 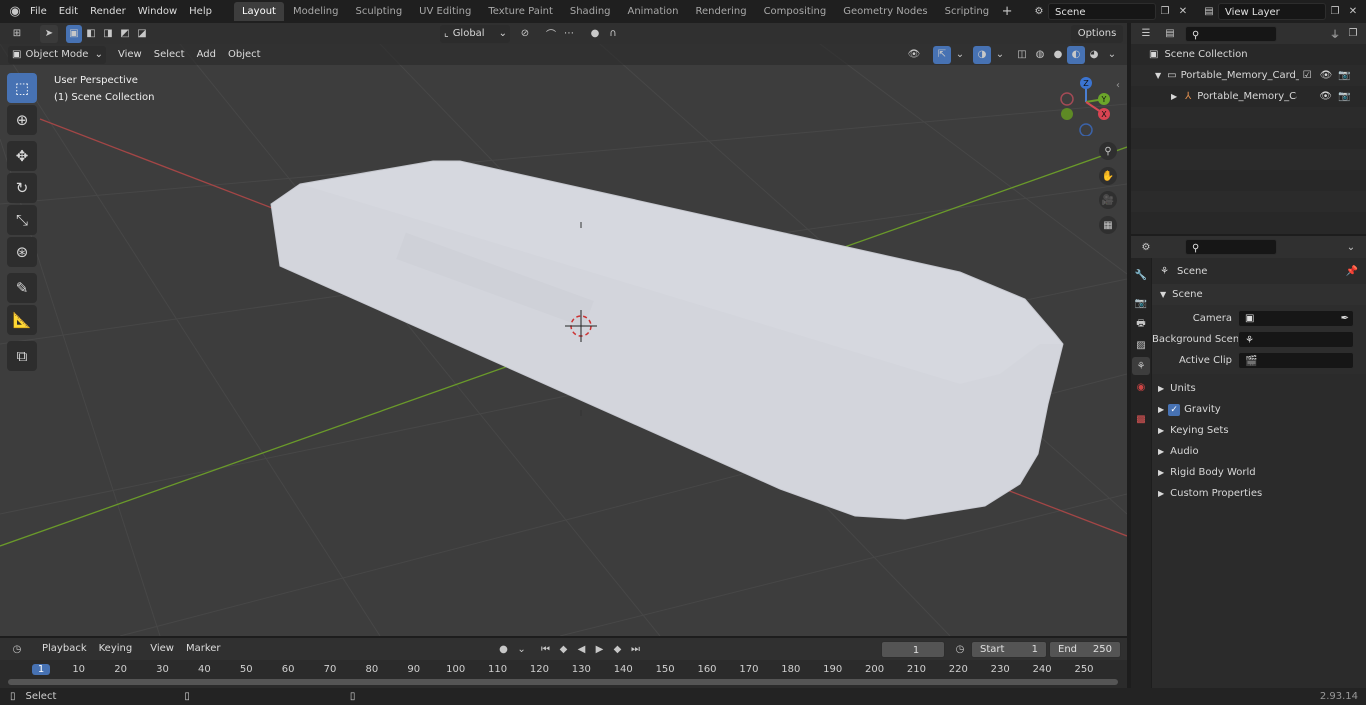 I want to click on navigation-gizmo: Z Y X, so click(x=1086, y=105).